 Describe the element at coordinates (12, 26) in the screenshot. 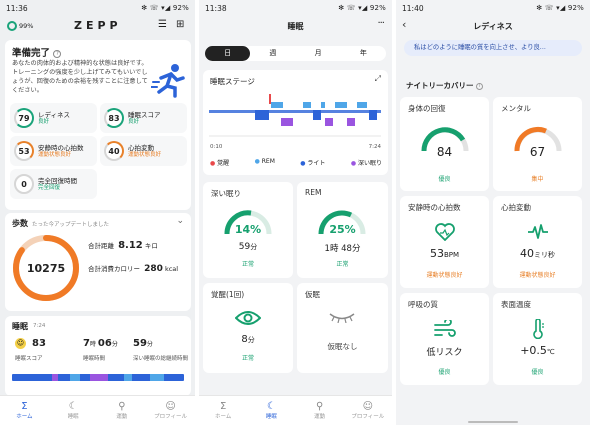

I see `battery-ring-icon` at that location.